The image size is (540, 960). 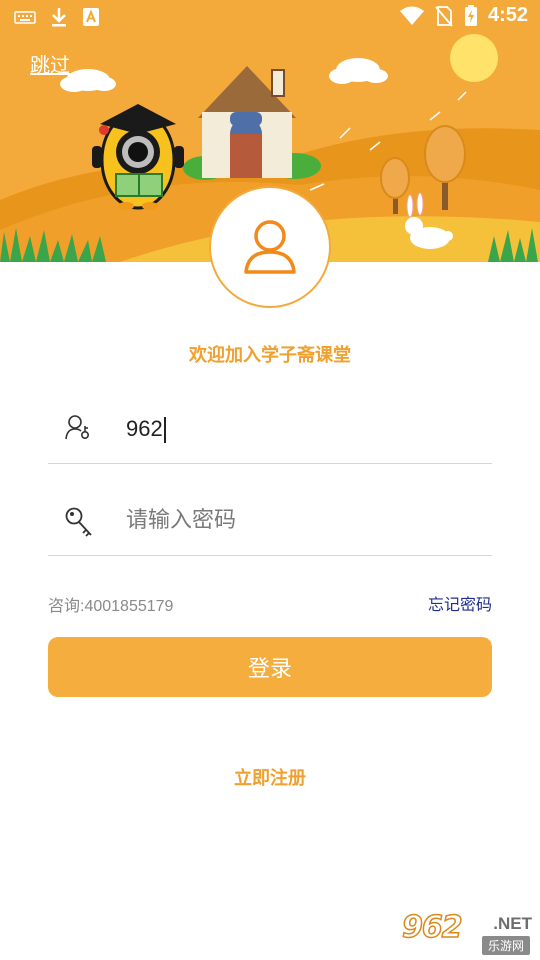 What do you see at coordinates (512, 923) in the screenshot?
I see `watermark-net: .NET` at bounding box center [512, 923].